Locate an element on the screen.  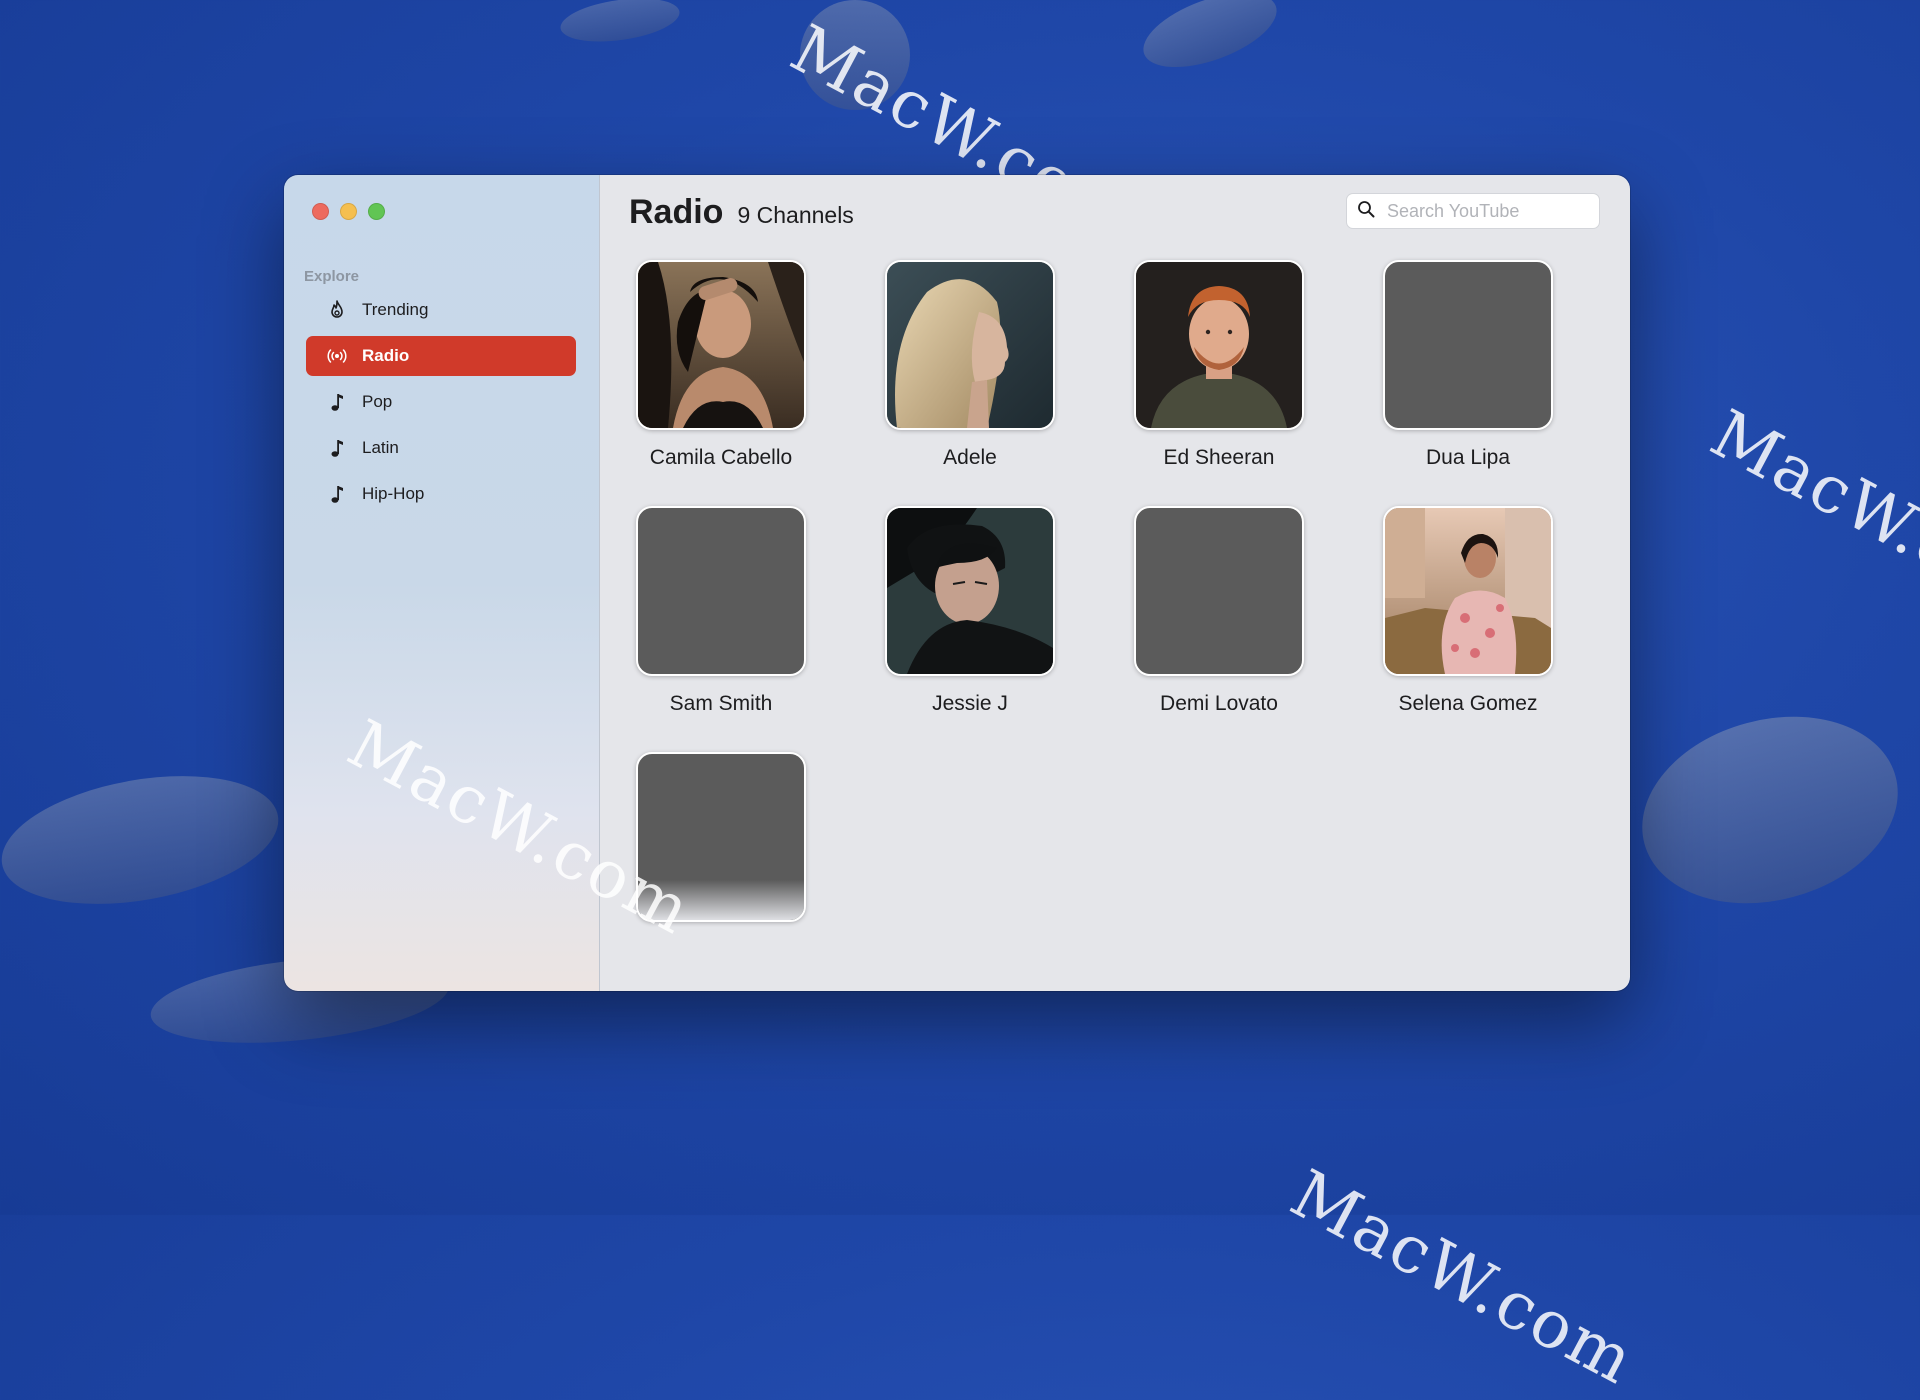
channel-name: Demi Lovato is located at coordinates (1219, 703).